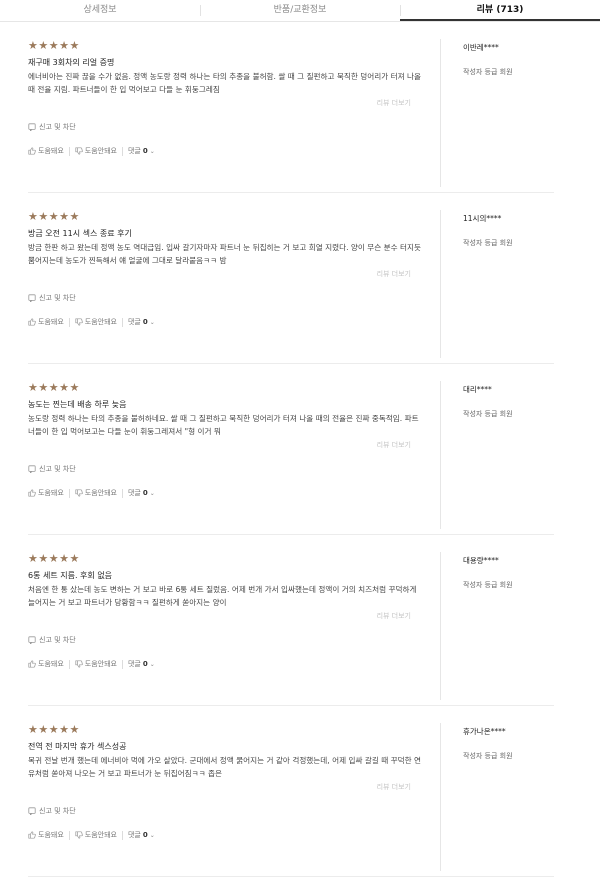 The height and width of the screenshot is (877, 600). Describe the element at coordinates (500, 10) in the screenshot. I see `tab-reviews: 리뷰 (713)` at that location.